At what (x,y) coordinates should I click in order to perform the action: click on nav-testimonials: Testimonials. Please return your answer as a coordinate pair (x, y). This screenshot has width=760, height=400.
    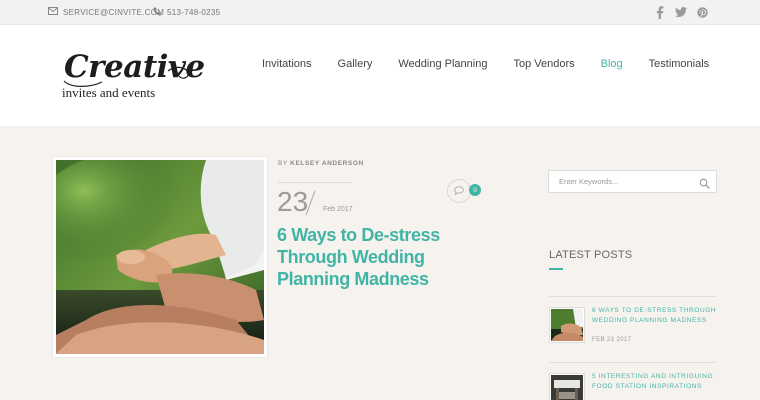
    Looking at the image, I should click on (679, 64).